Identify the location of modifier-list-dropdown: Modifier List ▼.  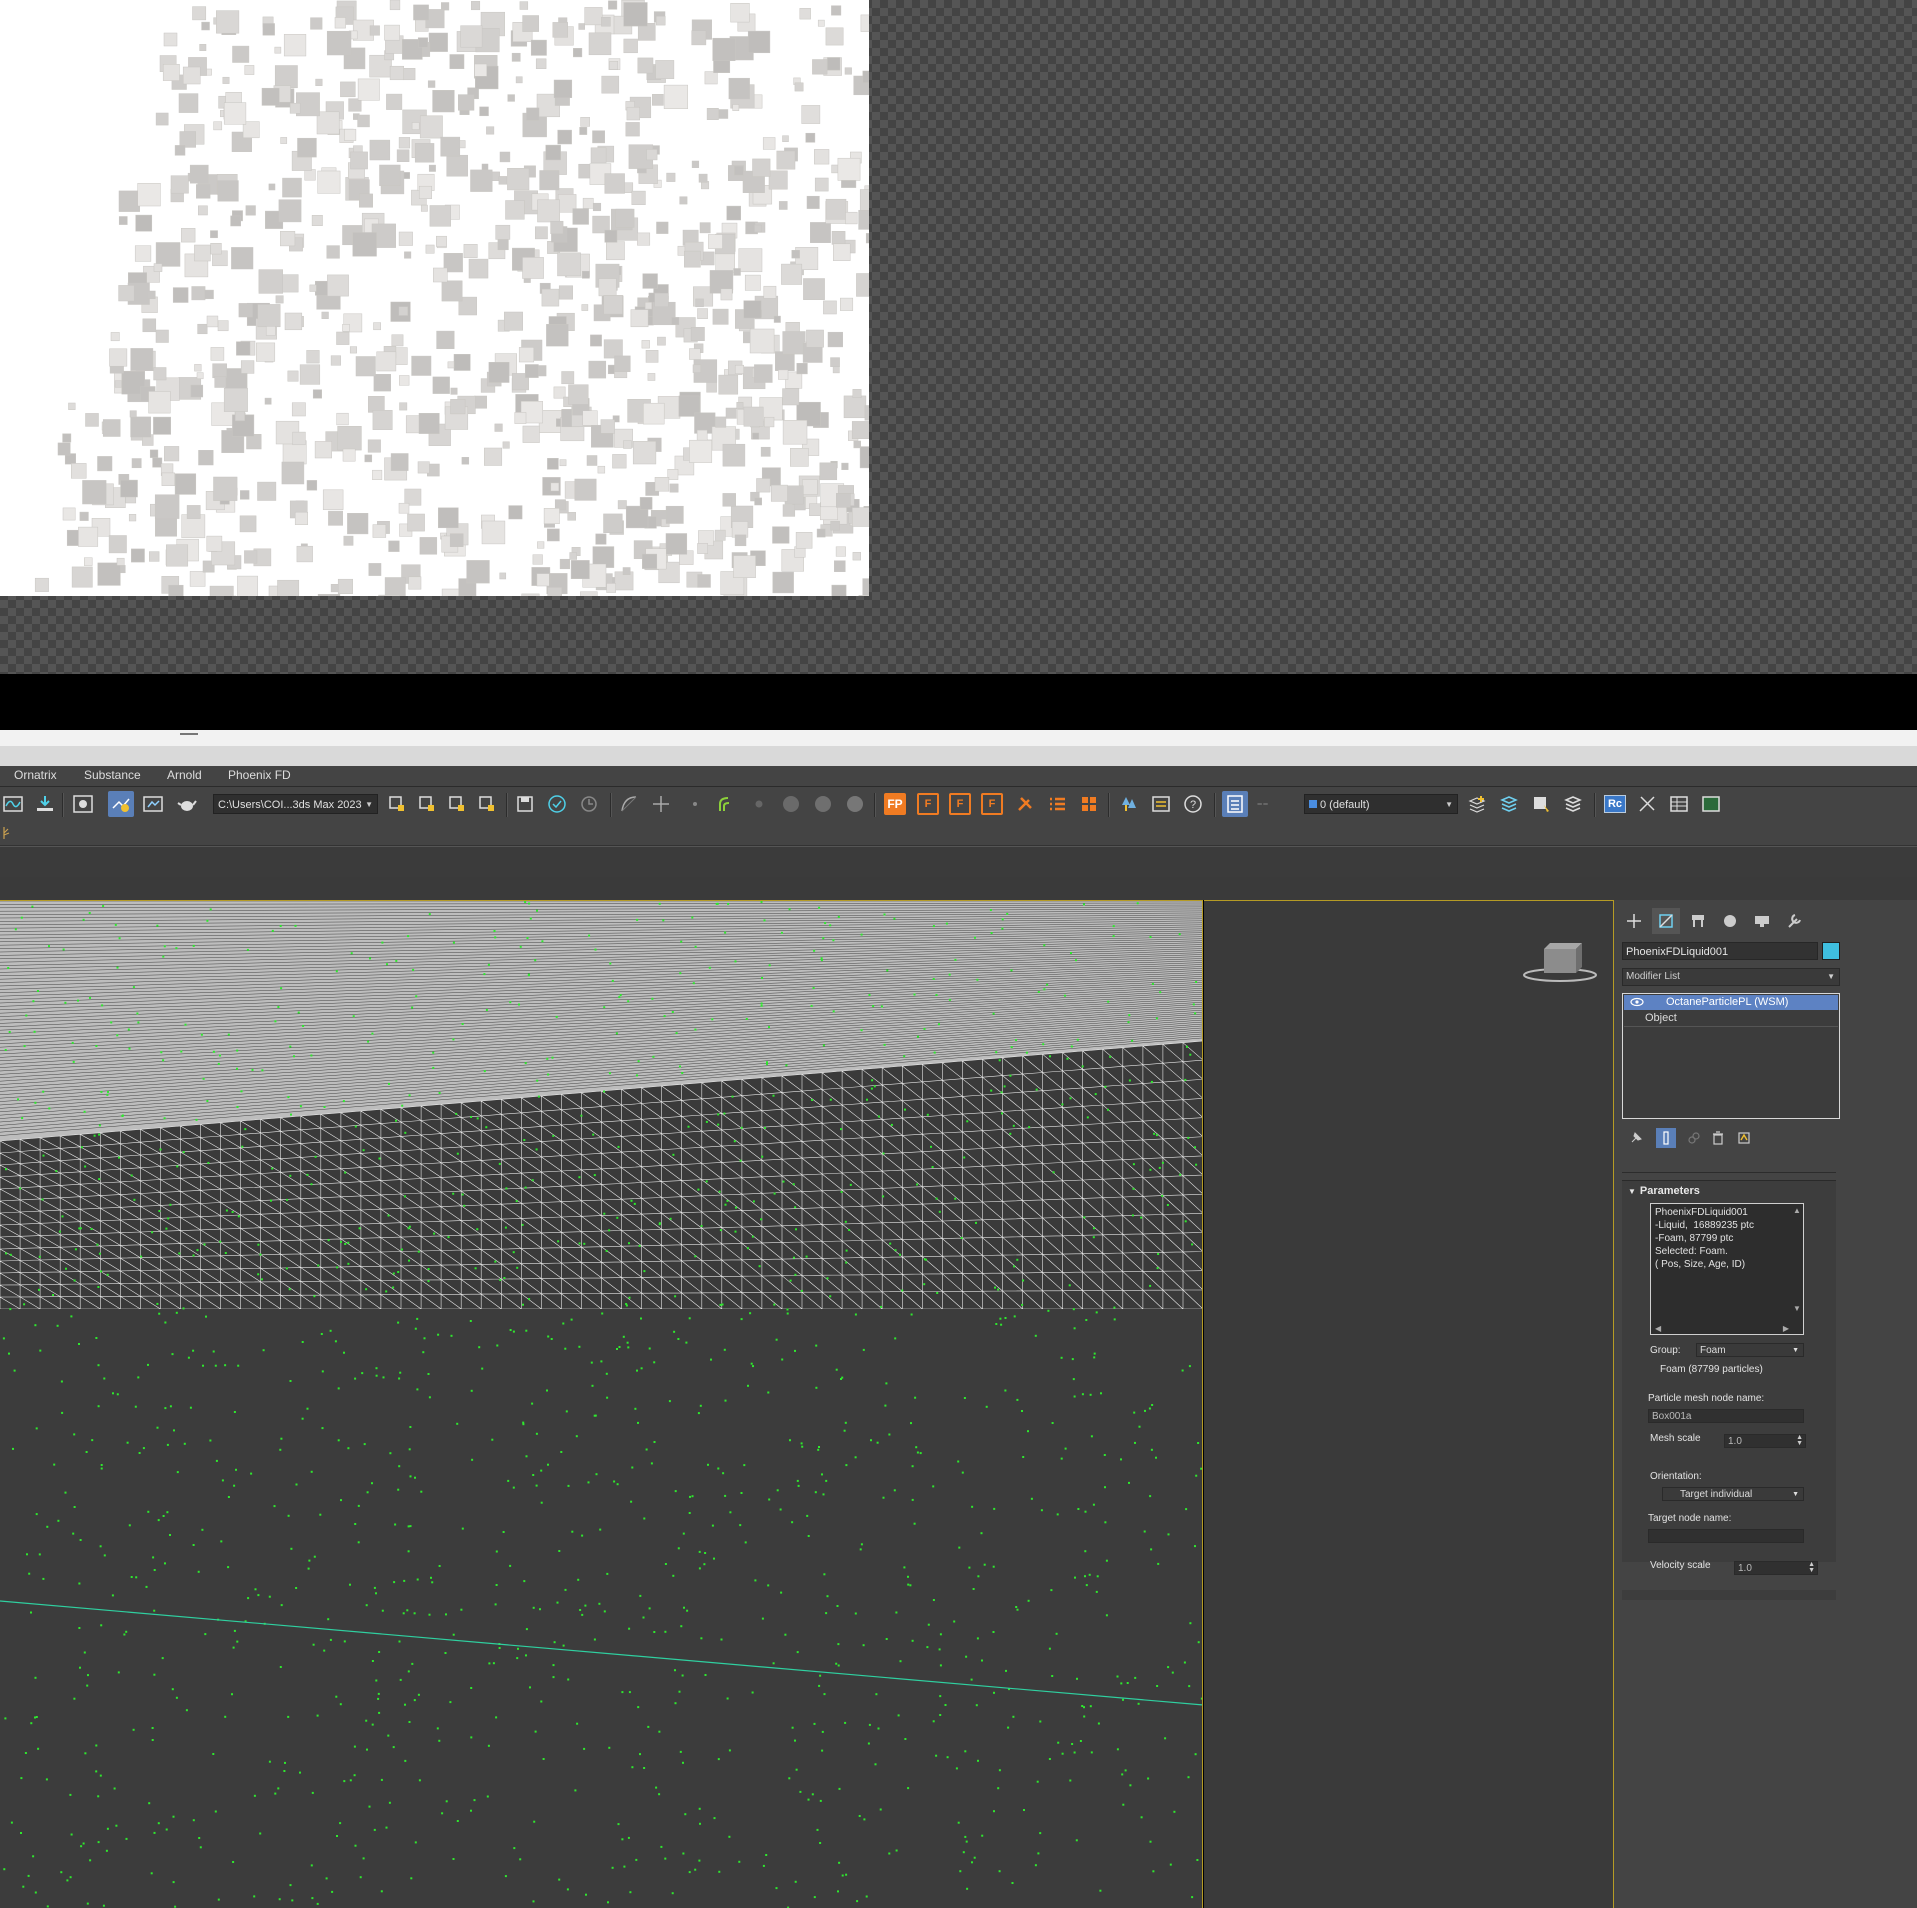
(1731, 977).